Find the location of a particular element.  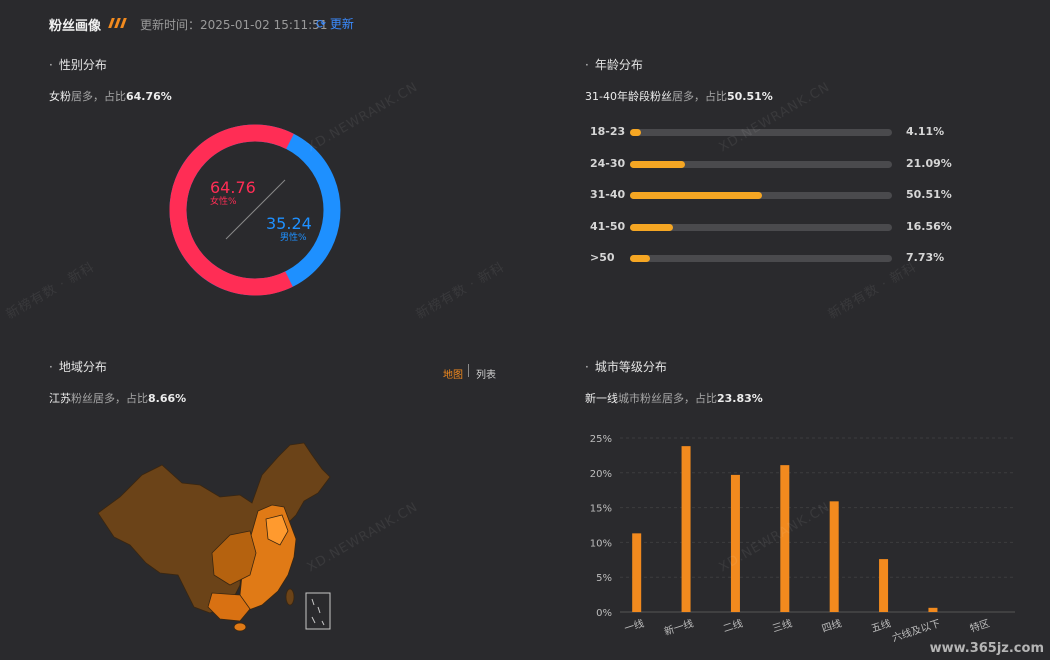

age-bar-value: 50.51% is located at coordinates (929, 194).